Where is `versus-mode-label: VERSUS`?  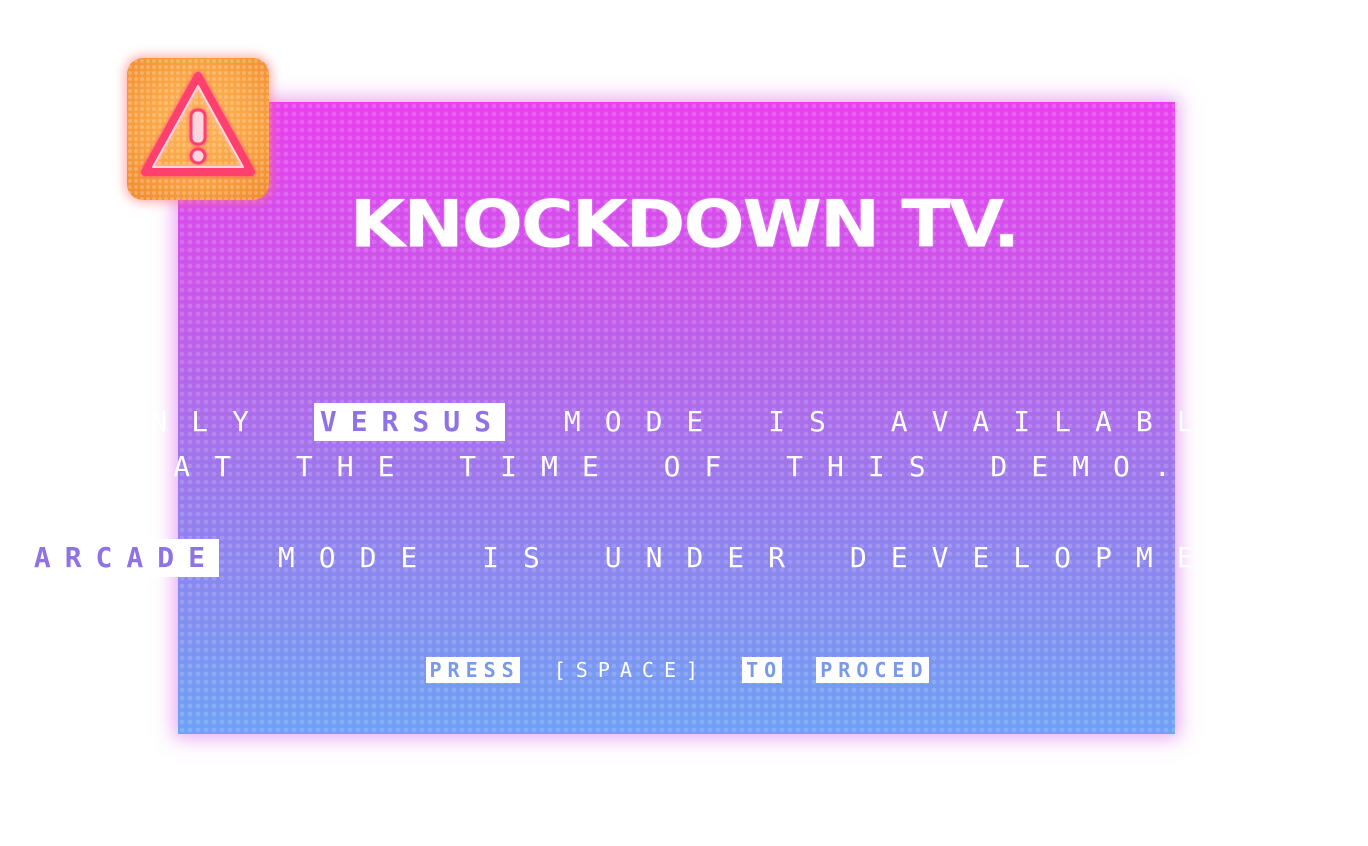 versus-mode-label: VERSUS is located at coordinates (409, 422).